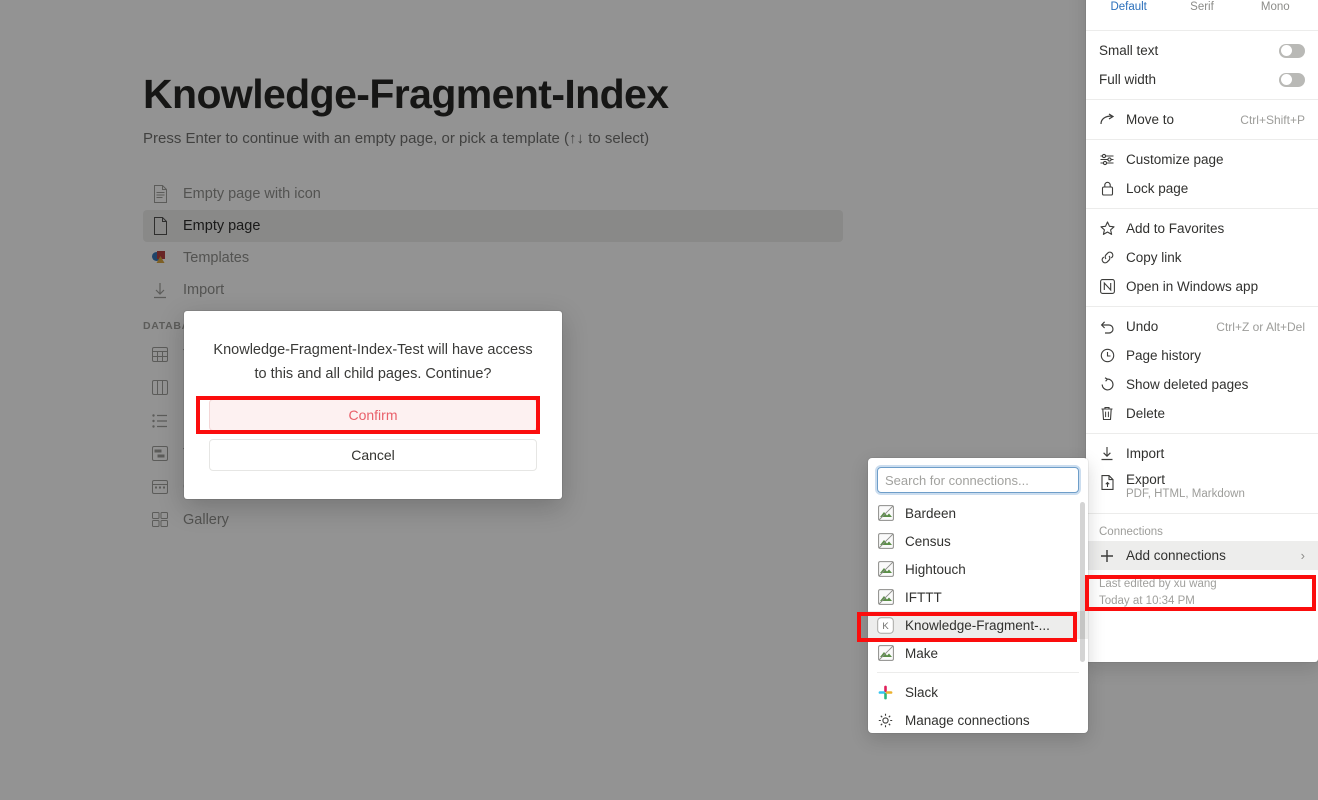 This screenshot has width=1318, height=800. What do you see at coordinates (373, 455) in the screenshot?
I see `cancel-button: Cancel` at bounding box center [373, 455].